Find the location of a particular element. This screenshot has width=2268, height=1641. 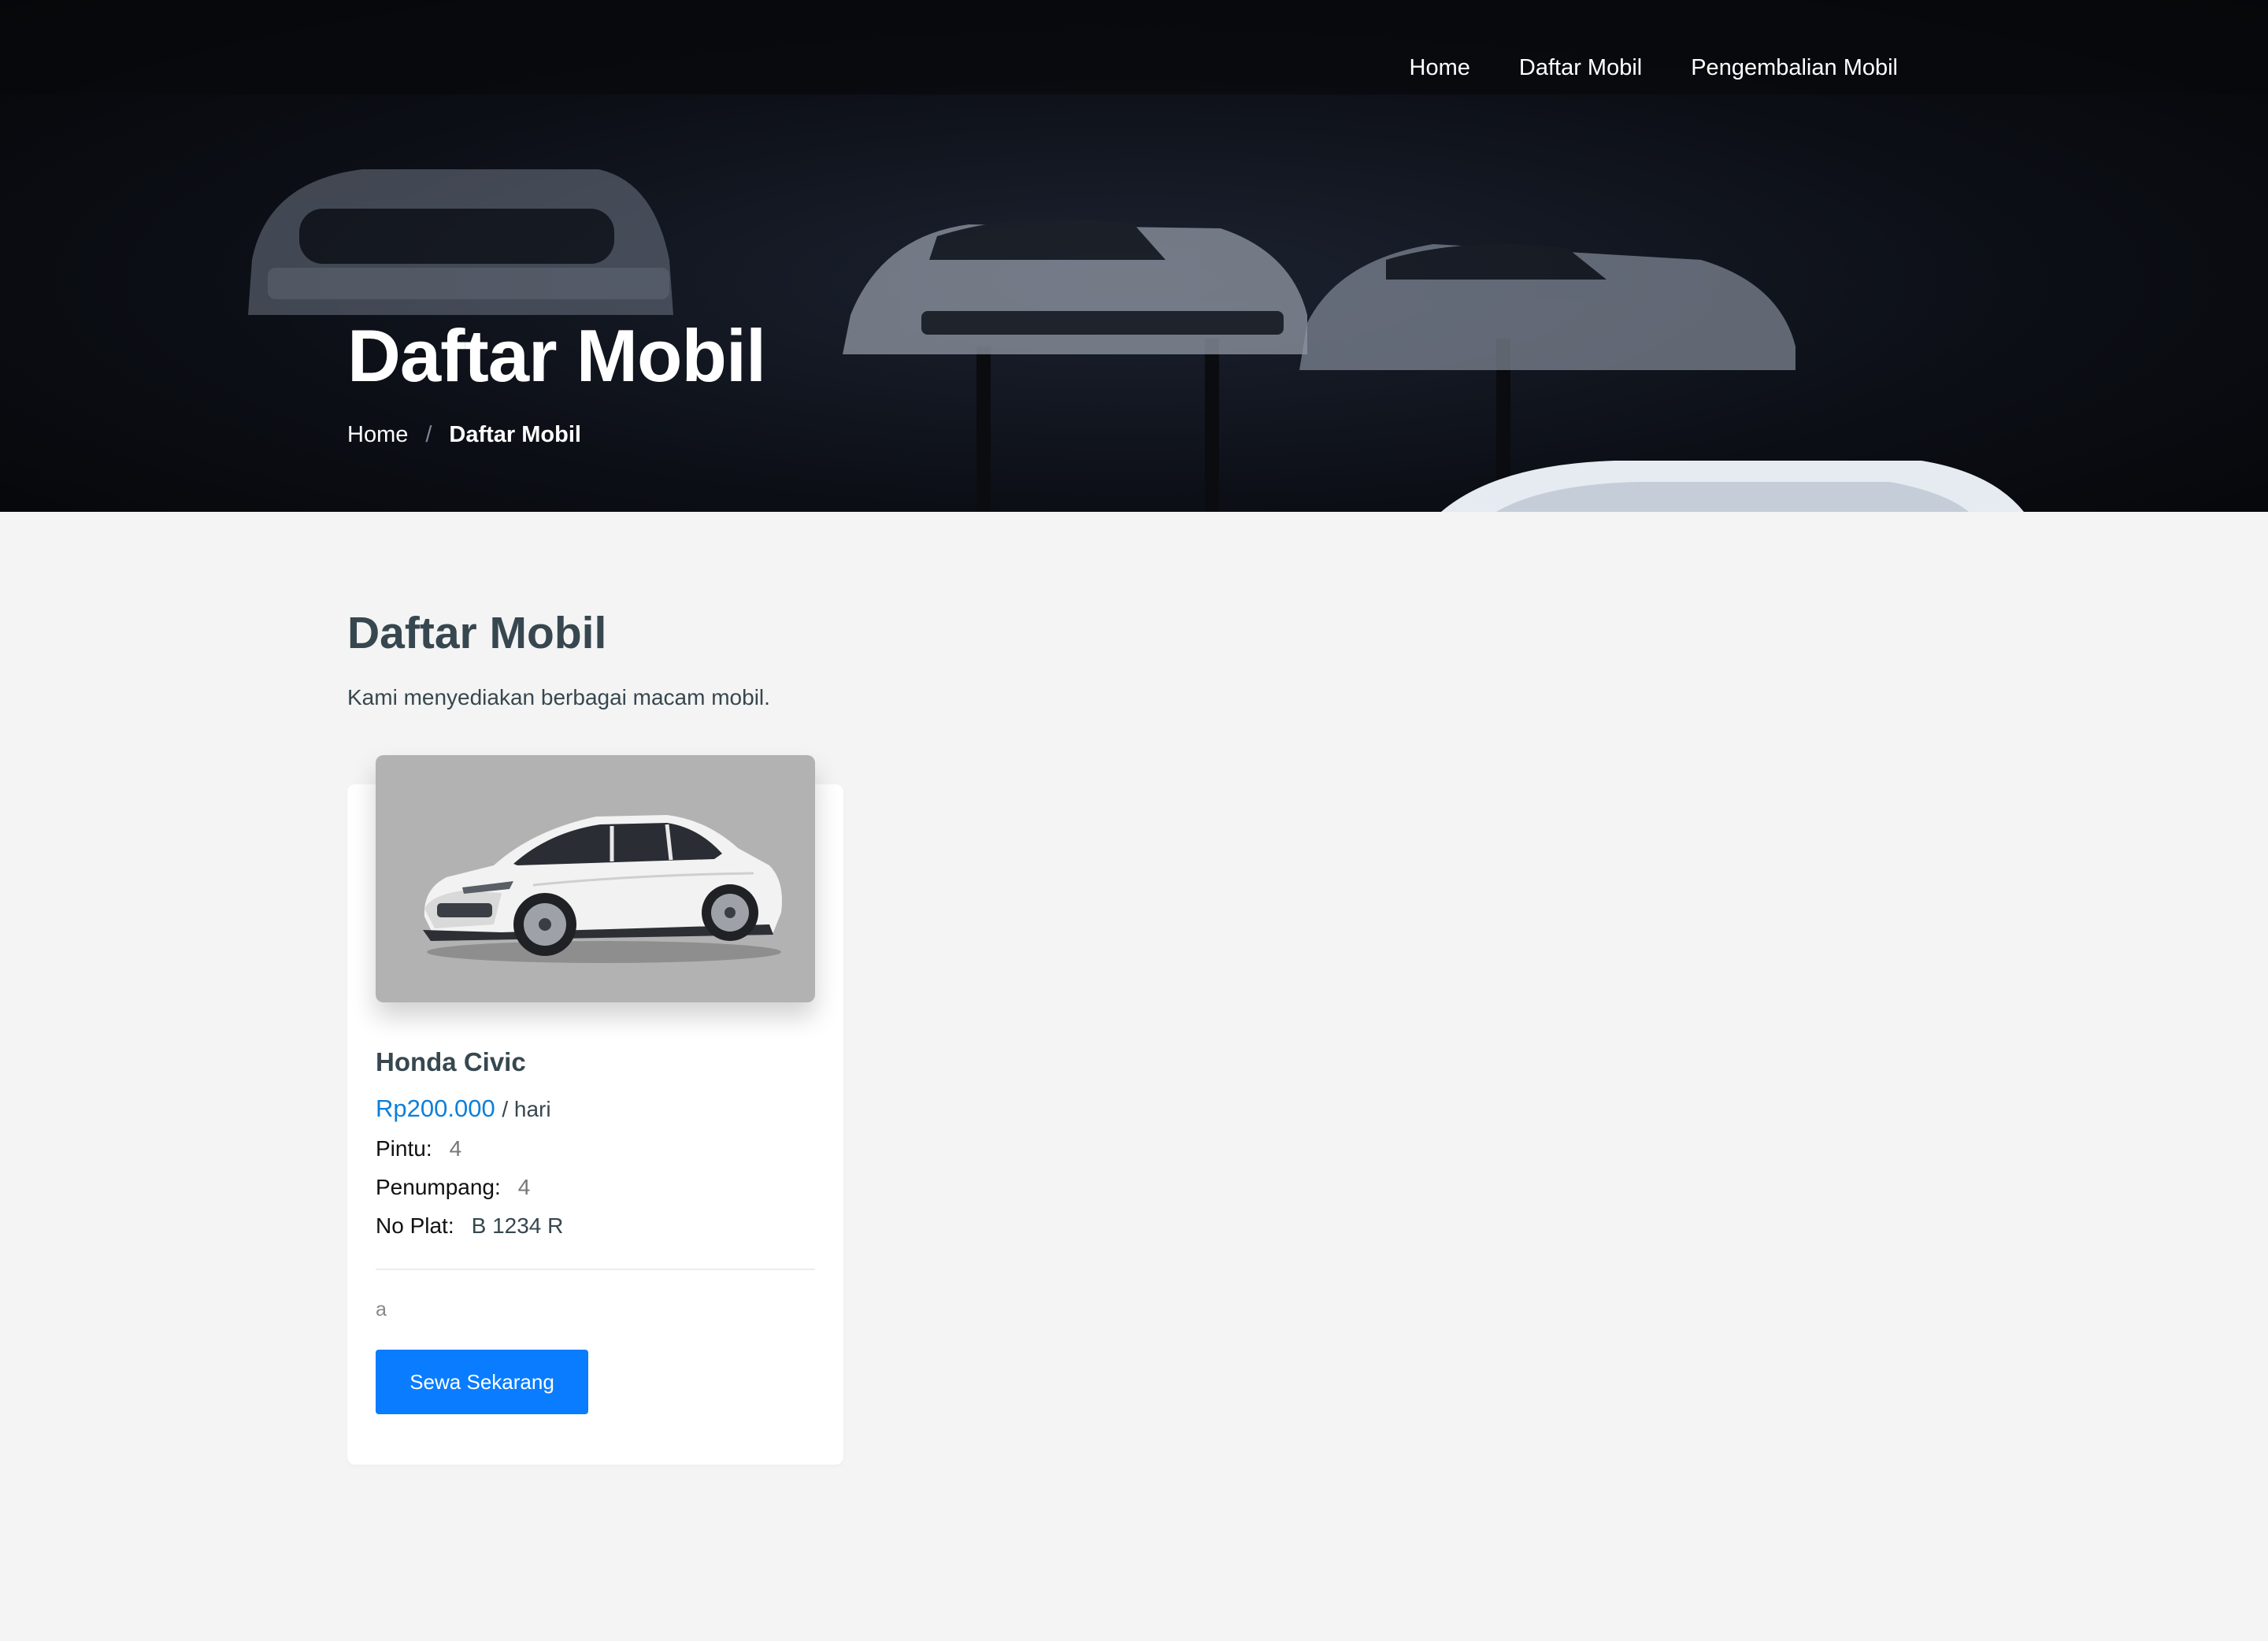

car-price-amount: Rp200.000 is located at coordinates (435, 1108).